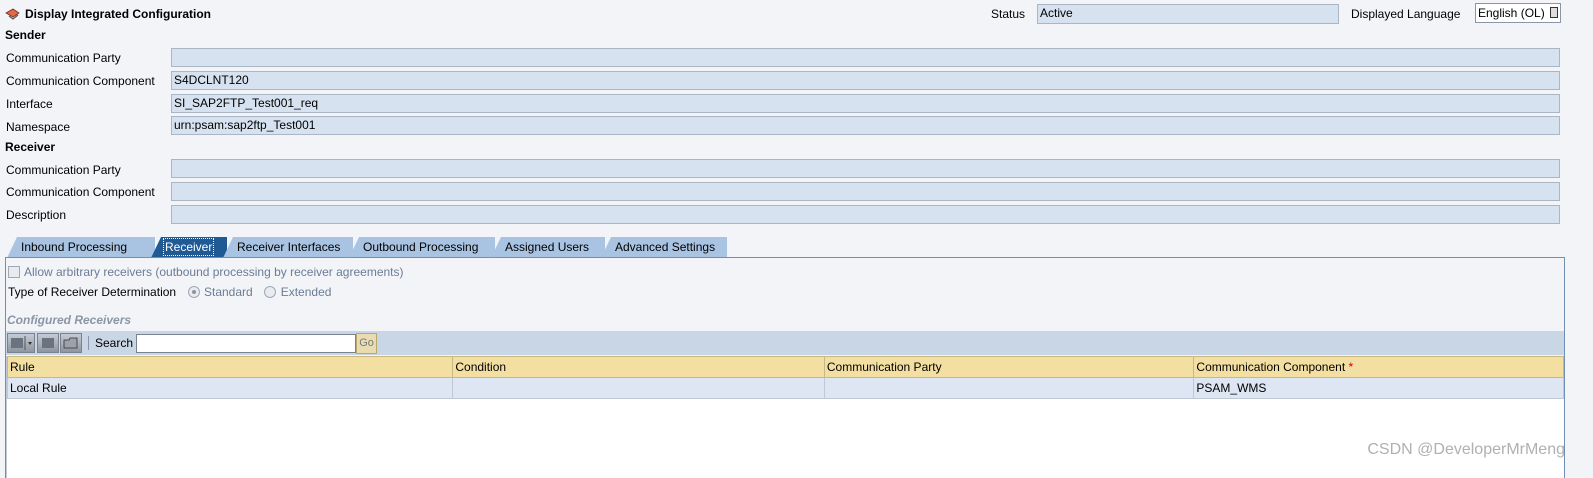 Image resolution: width=1593 pixels, height=478 pixels. Describe the element at coordinates (865, 57) in the screenshot. I see `sender-party-field` at that location.